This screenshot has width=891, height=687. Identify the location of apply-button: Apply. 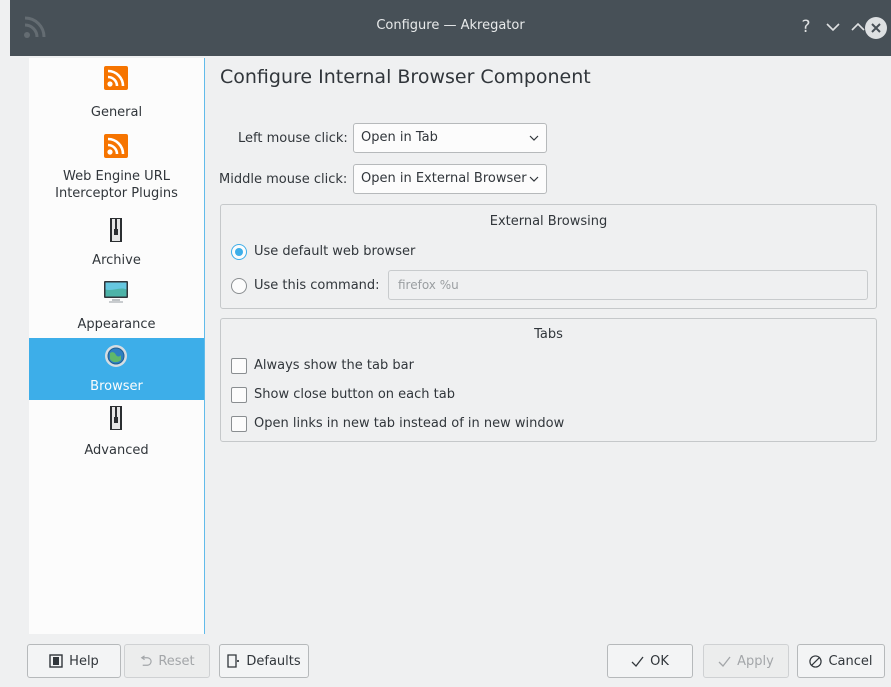
(746, 661).